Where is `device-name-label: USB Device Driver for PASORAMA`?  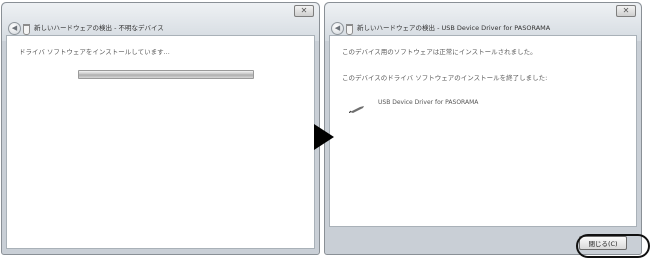 device-name-label: USB Device Driver for PASORAMA is located at coordinates (428, 102).